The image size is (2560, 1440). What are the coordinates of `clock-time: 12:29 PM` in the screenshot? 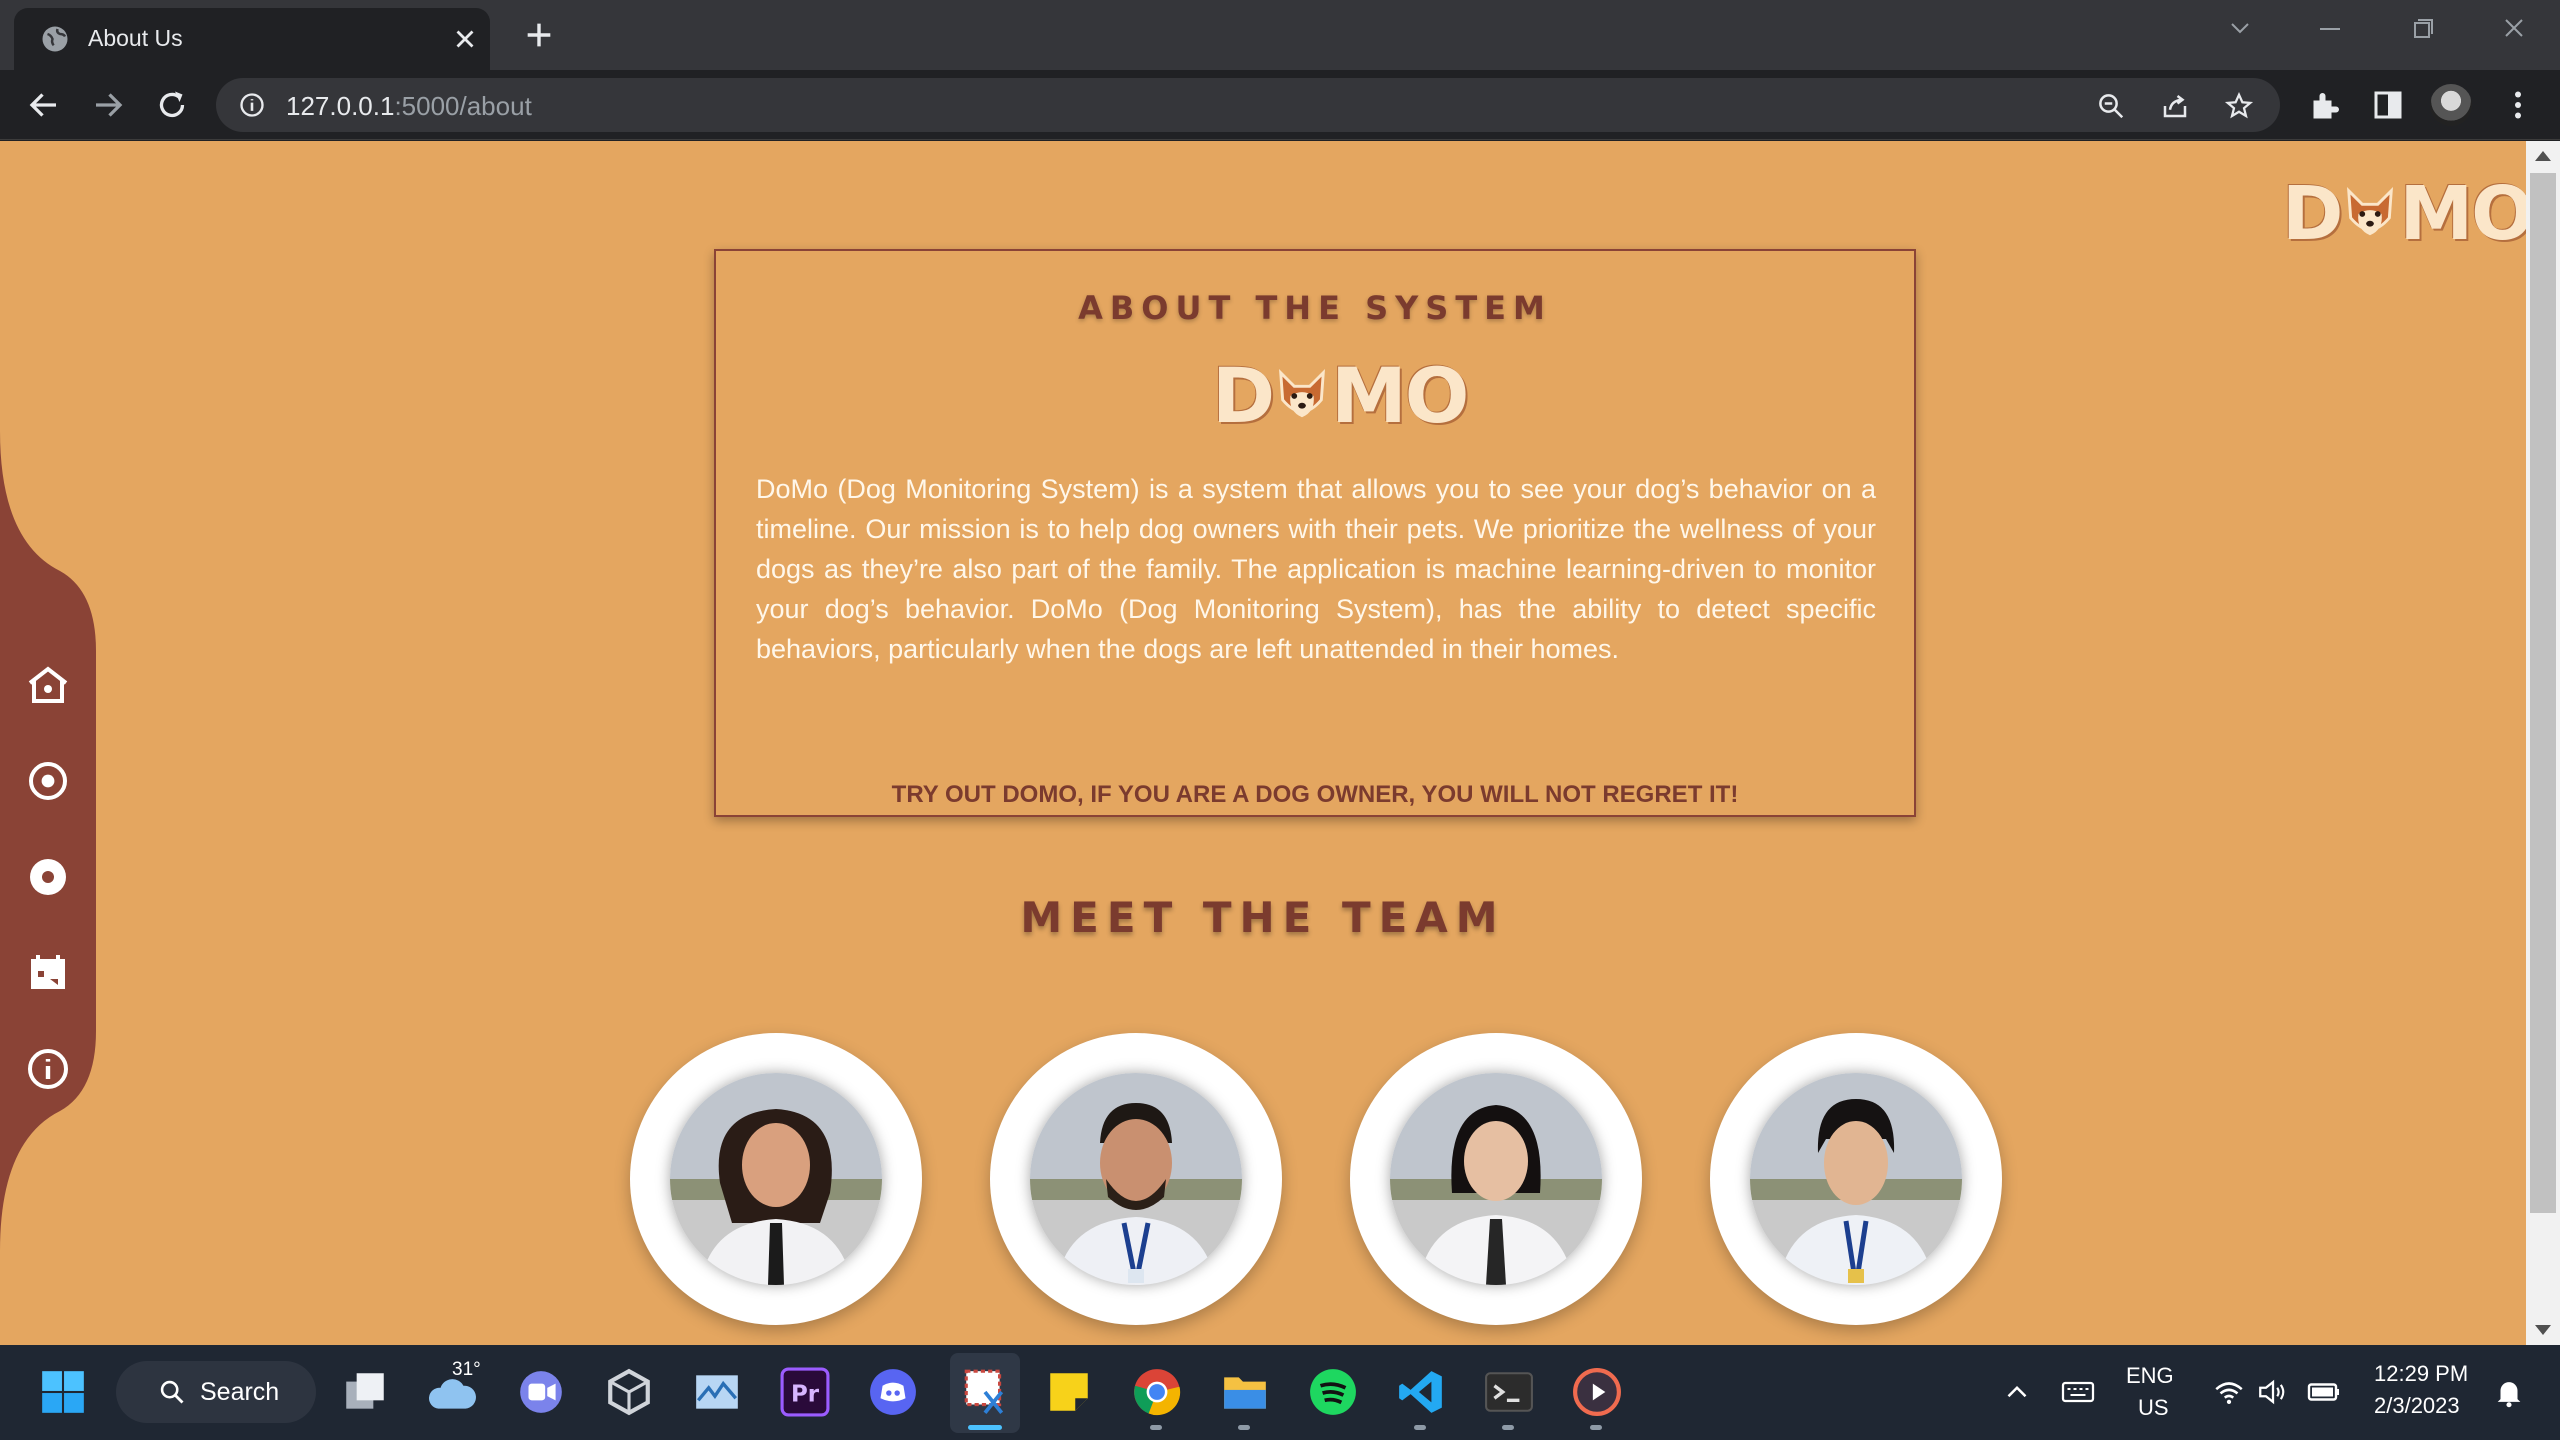 It's located at (2421, 1374).